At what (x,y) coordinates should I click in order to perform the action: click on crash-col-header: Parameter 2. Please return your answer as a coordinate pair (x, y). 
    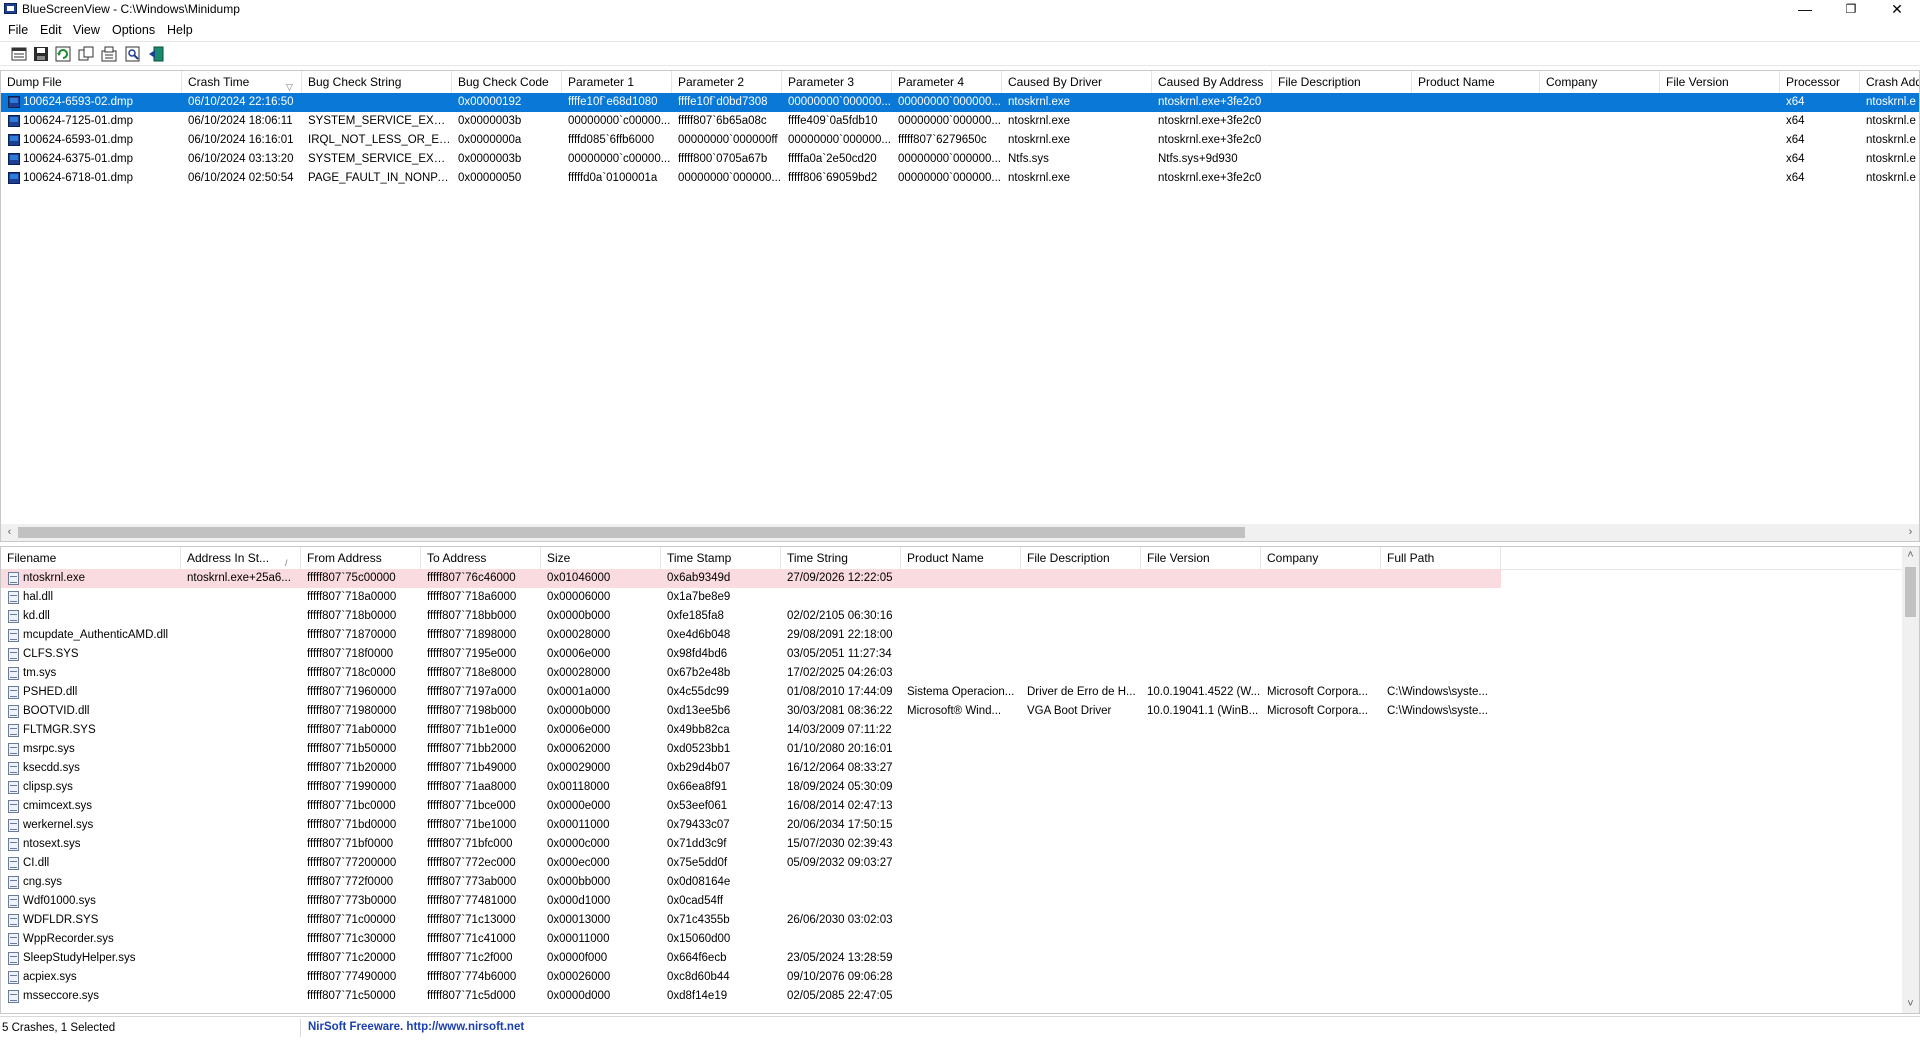
    Looking at the image, I should click on (727, 82).